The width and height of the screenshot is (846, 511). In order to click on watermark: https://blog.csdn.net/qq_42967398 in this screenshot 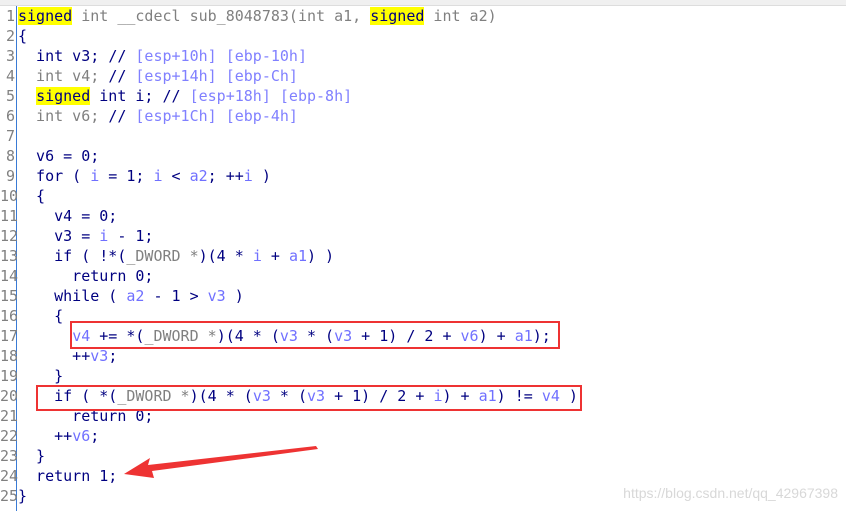, I will do `click(730, 493)`.